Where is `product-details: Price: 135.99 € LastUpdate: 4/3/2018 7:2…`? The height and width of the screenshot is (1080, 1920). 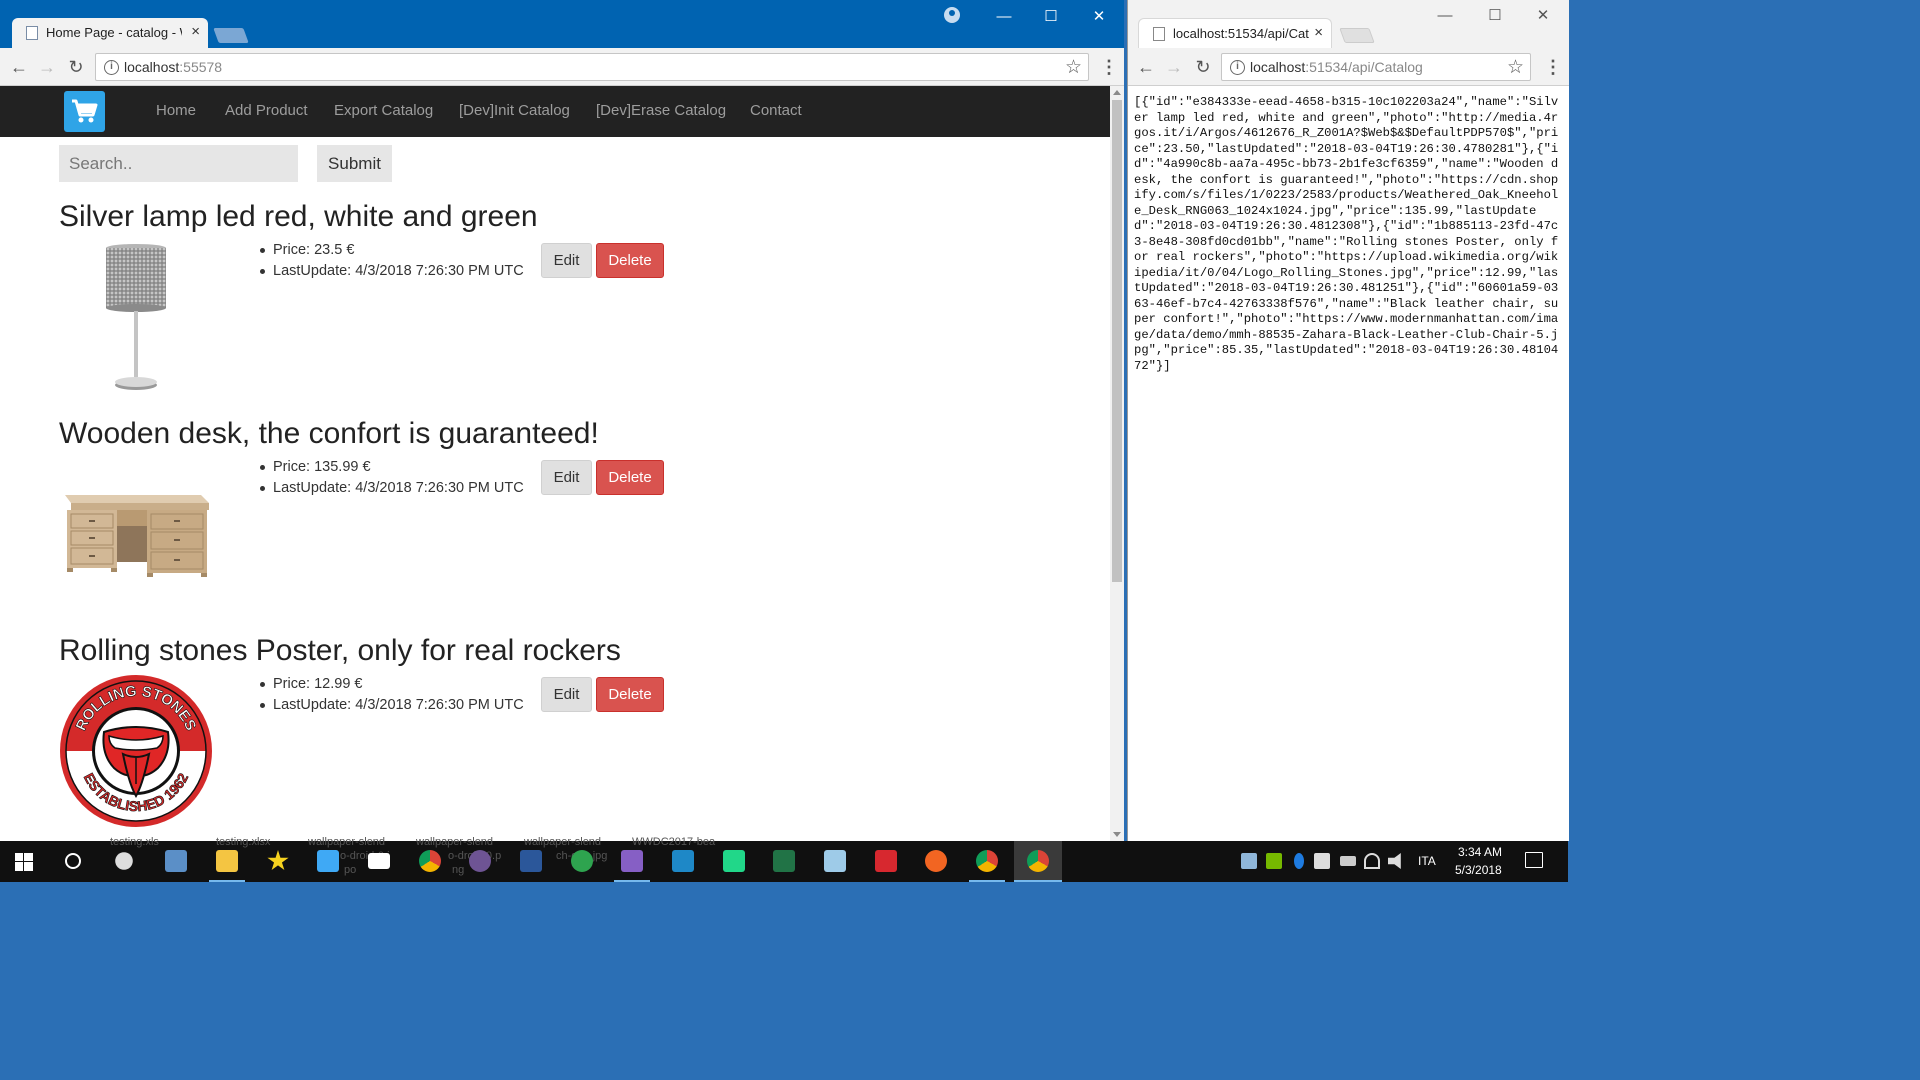
product-details: Price: 135.99 € LastUpdate: 4/3/2018 7:2… is located at coordinates (391, 478).